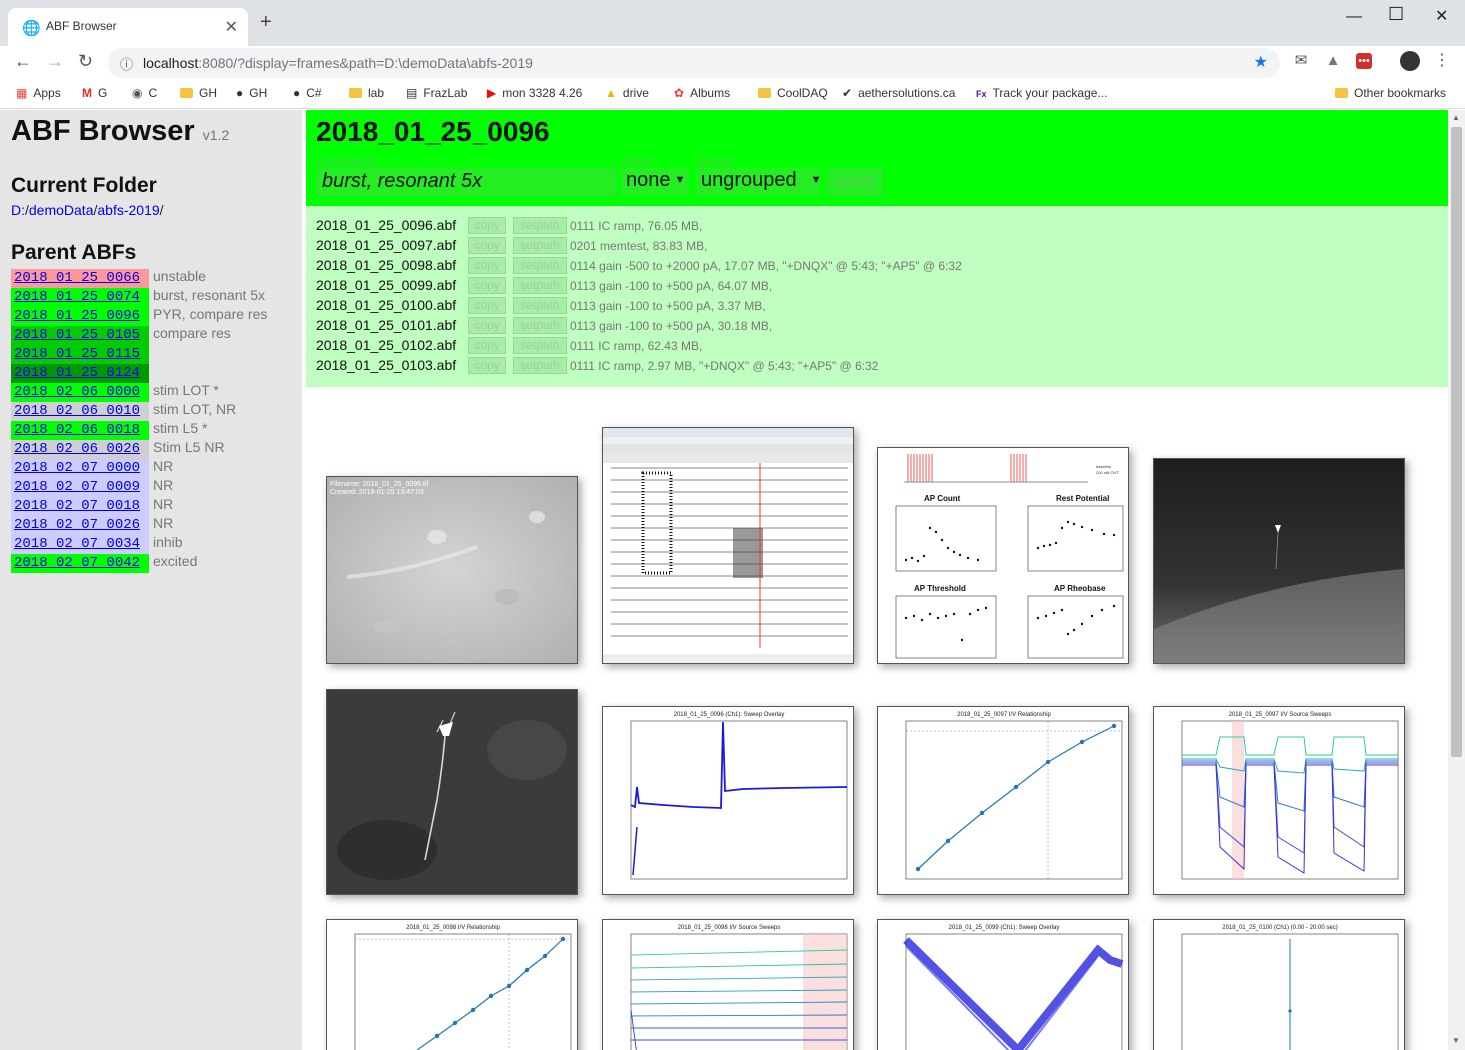 This screenshot has width=1465, height=1050. What do you see at coordinates (126, 63) in the screenshot?
I see `info-icon: ⓘ` at bounding box center [126, 63].